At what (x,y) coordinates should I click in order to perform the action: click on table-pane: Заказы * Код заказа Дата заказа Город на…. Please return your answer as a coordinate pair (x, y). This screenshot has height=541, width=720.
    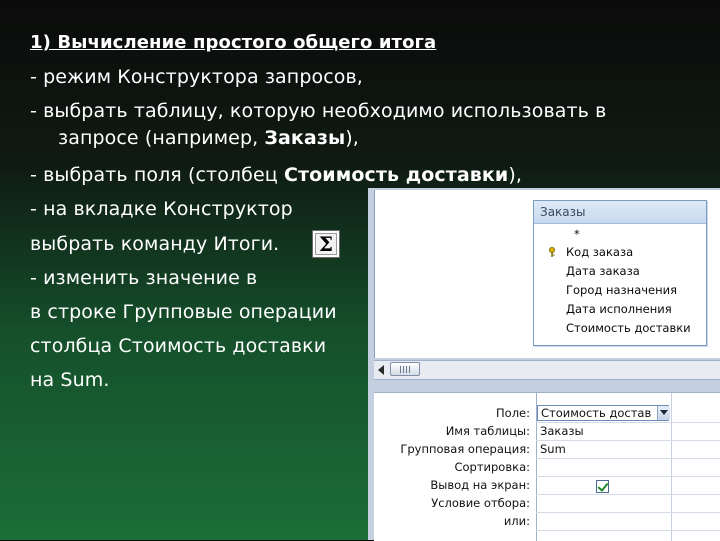
    Looking at the image, I should click on (547, 274).